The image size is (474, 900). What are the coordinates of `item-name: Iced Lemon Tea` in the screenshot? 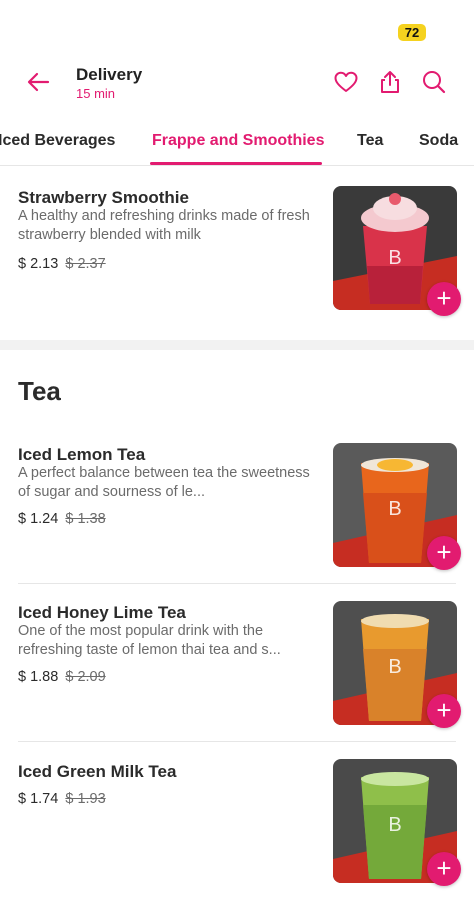 It's located at (82, 454).